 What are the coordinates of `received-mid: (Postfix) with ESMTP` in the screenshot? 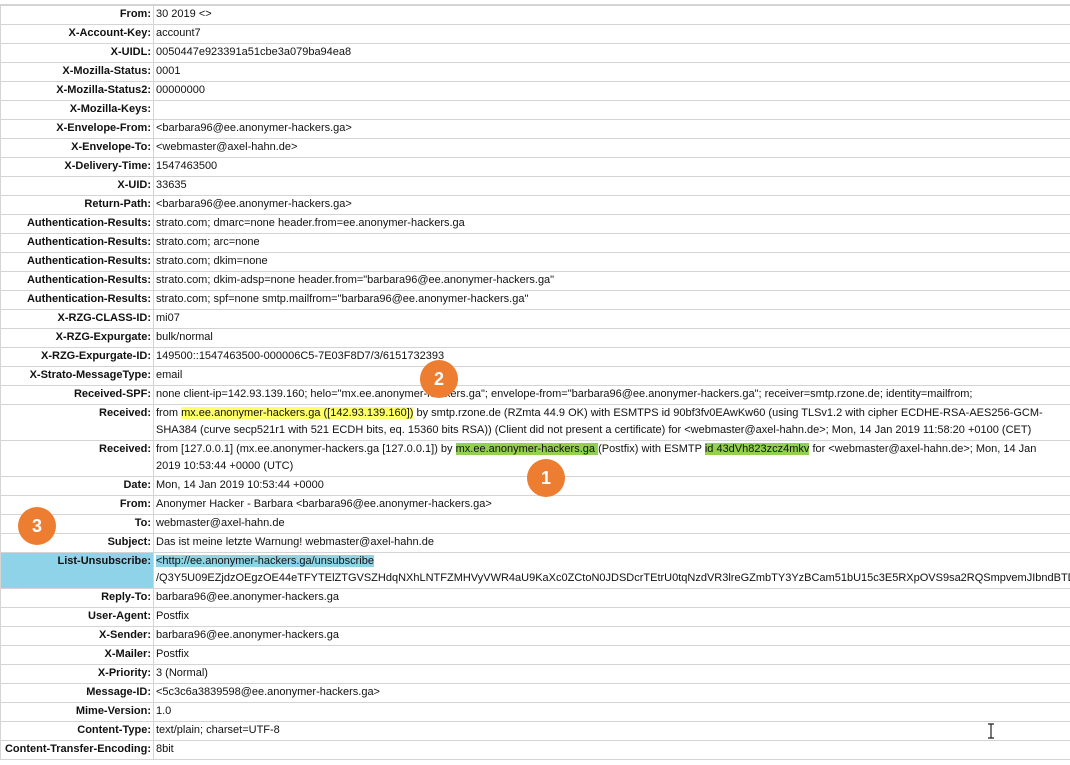 It's located at (651, 449).